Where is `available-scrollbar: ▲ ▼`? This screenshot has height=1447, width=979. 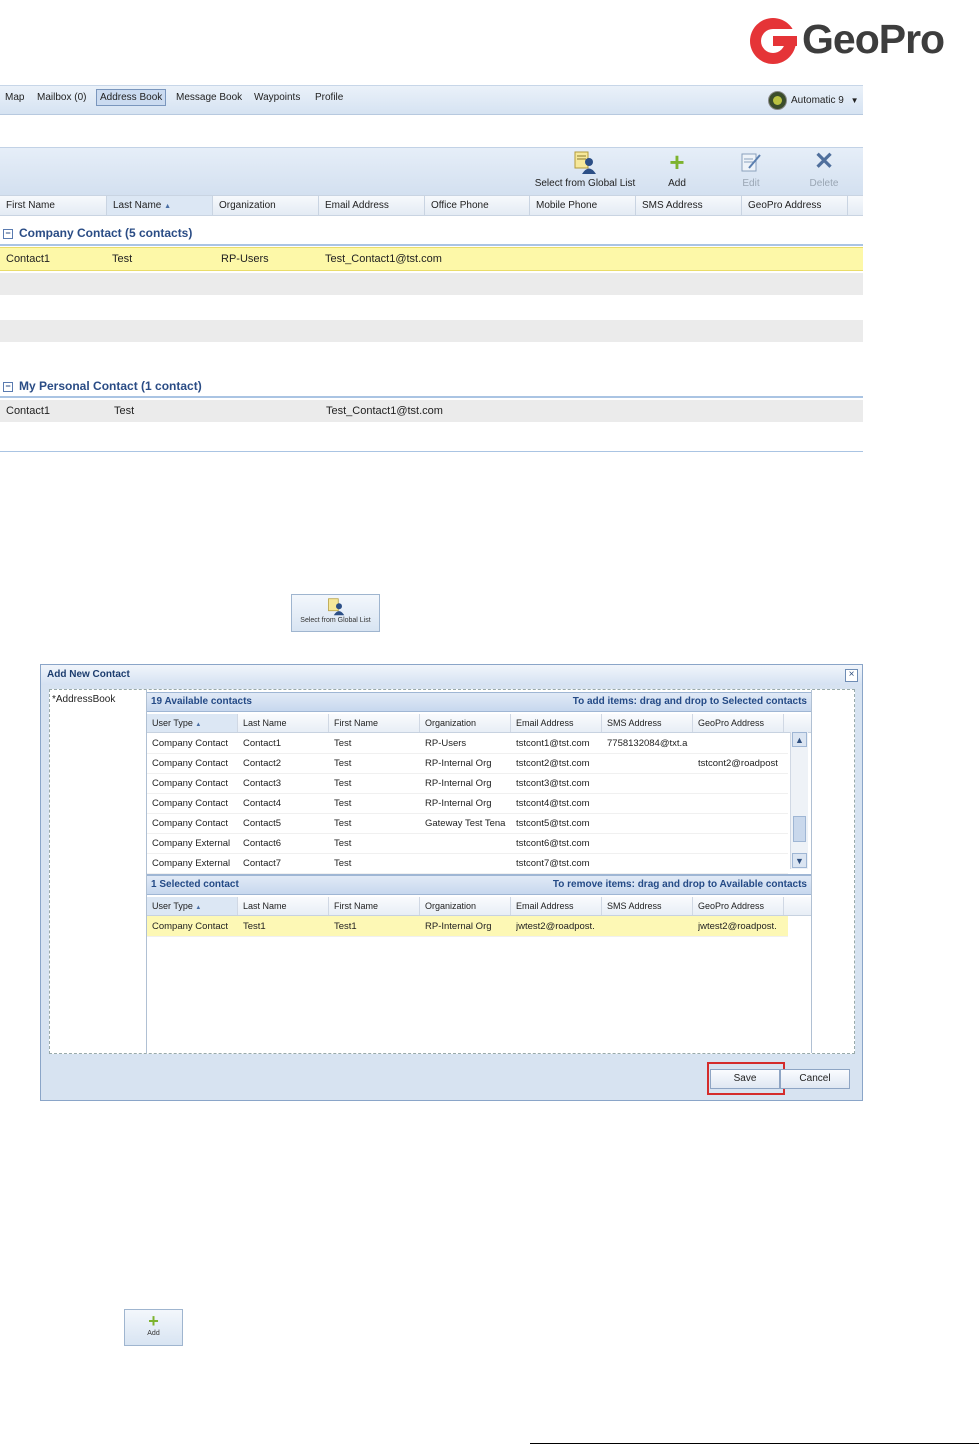 available-scrollbar: ▲ ▼ is located at coordinates (799, 800).